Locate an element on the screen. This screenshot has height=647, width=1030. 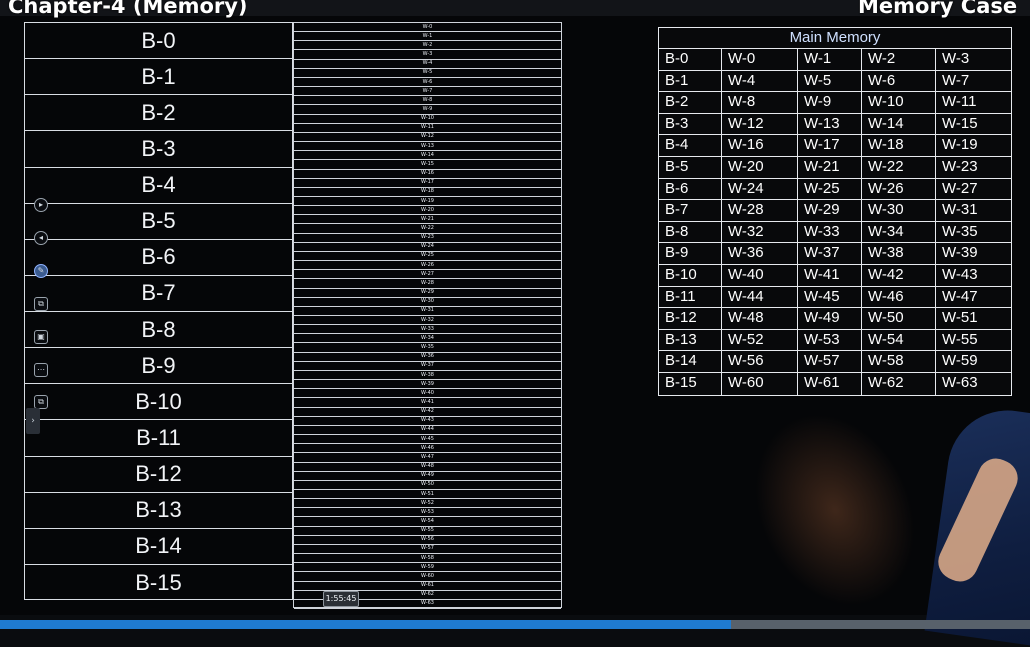
word-cell: W-1 is located at coordinates (830, 59).